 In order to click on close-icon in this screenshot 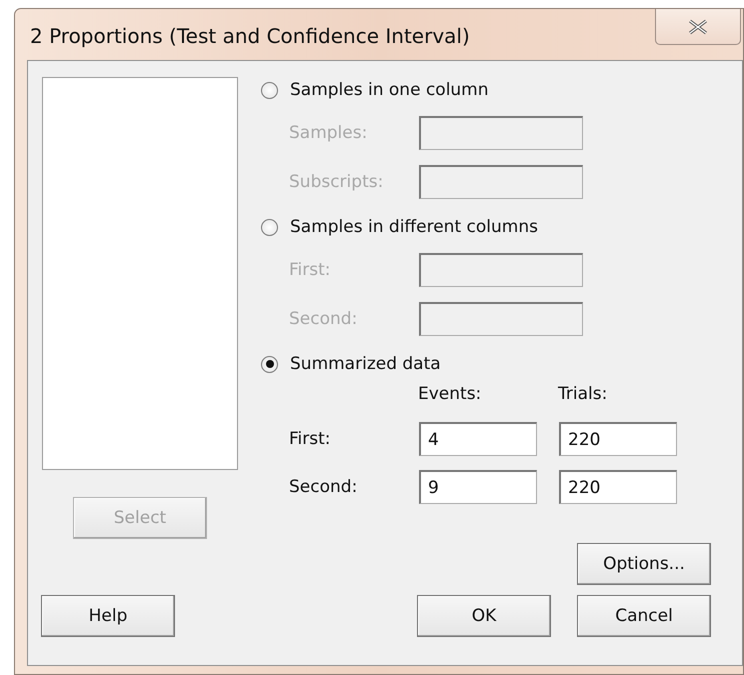, I will do `click(698, 26)`.